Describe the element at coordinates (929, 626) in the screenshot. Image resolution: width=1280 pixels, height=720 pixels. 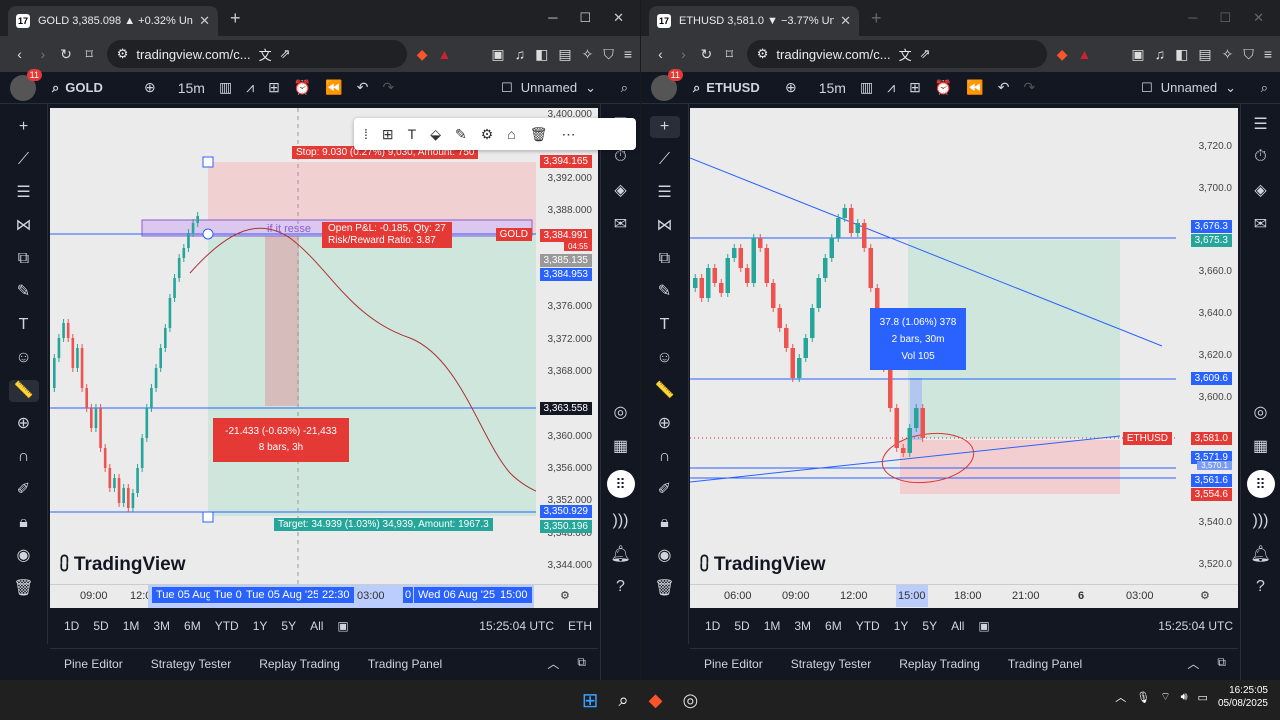
I see `range-5y: 5Y` at that location.